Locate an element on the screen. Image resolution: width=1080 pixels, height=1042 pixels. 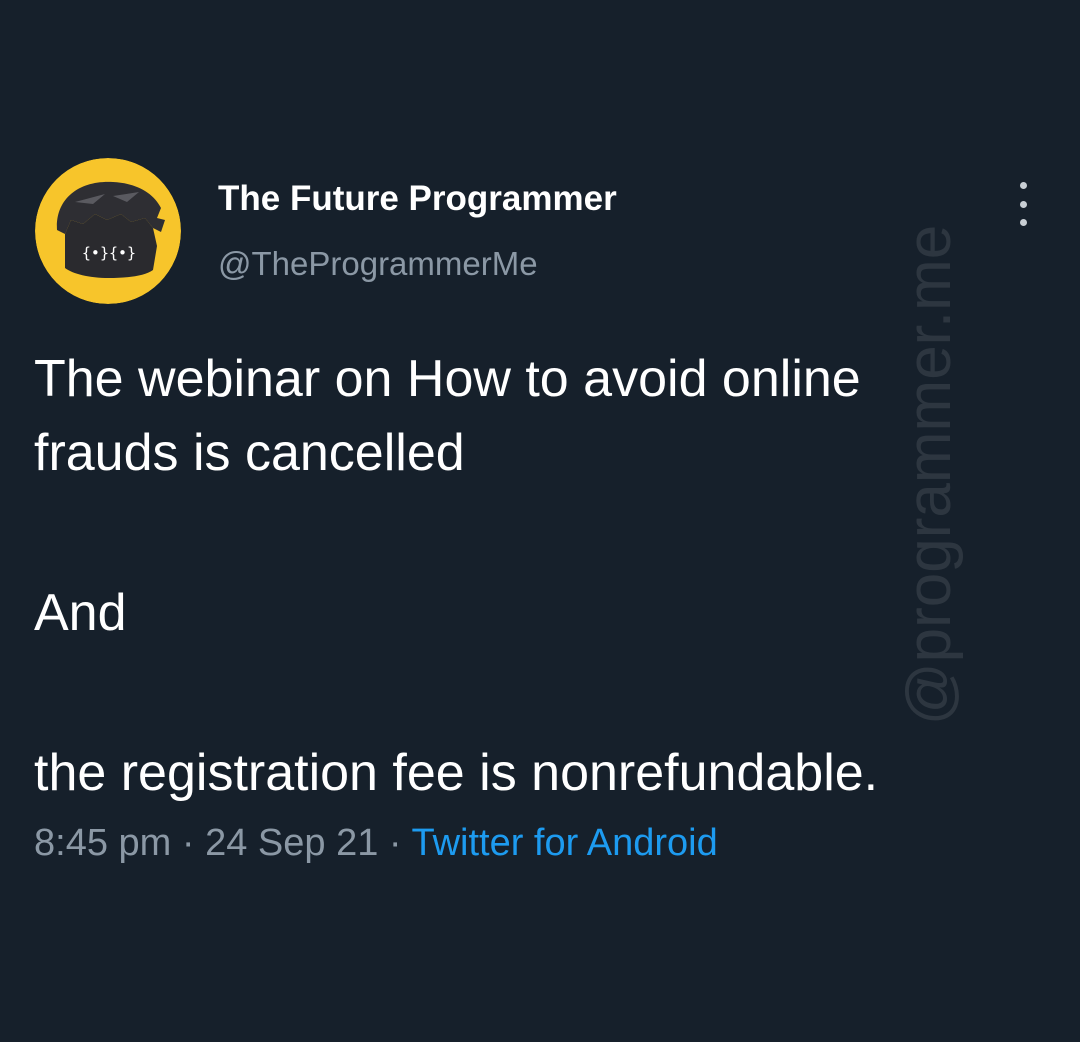
tweet-date: 24 Sep 21 is located at coordinates (291, 843).